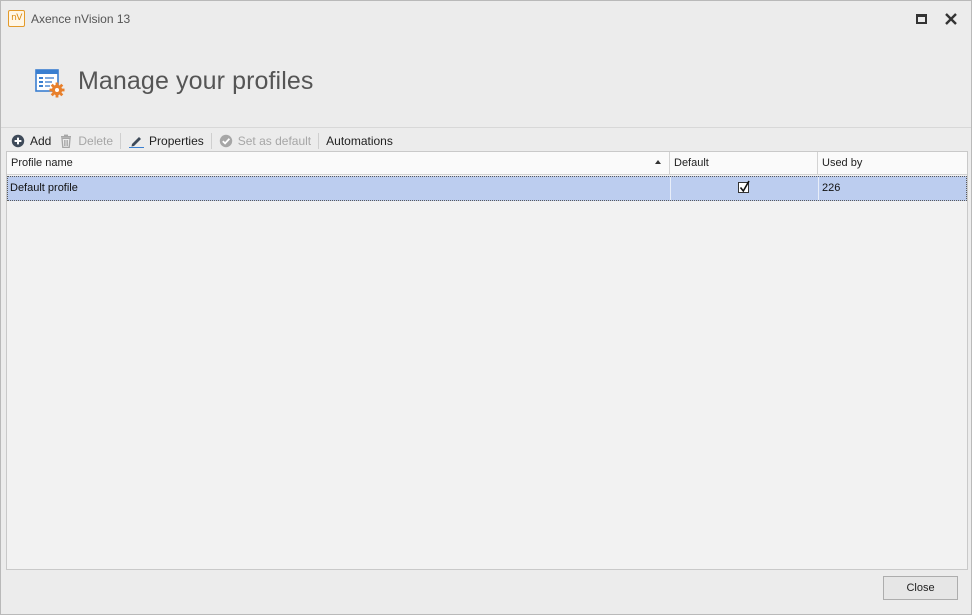 This screenshot has height=615, width=972. I want to click on default-cell, so click(744, 188).